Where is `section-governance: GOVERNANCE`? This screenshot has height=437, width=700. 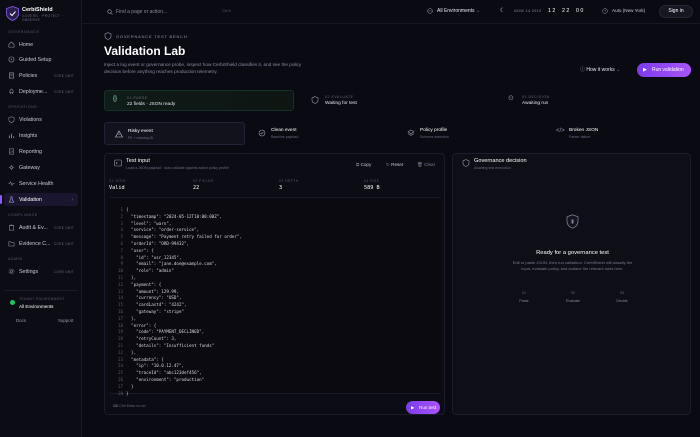 section-governance: GOVERNANCE is located at coordinates (24, 32).